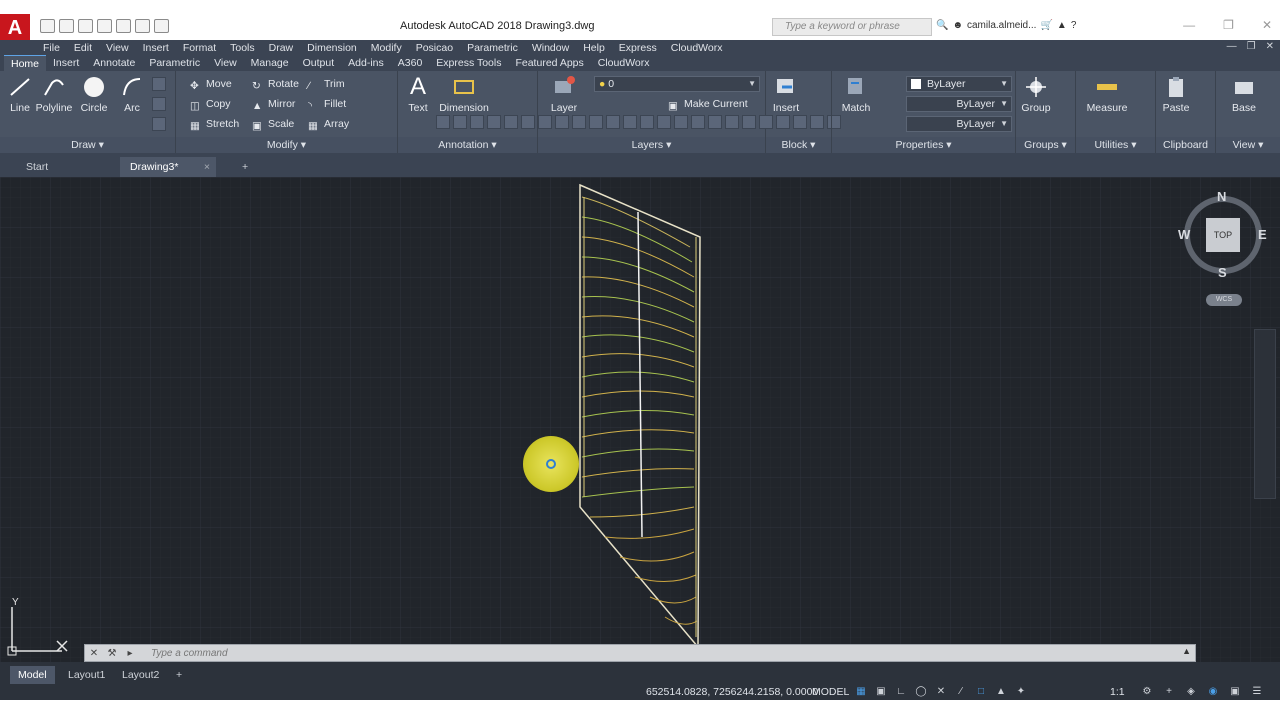 This screenshot has width=1280, height=720. Describe the element at coordinates (961, 692) in the screenshot. I see `object-snap-tracking-icon: ∕` at that location.